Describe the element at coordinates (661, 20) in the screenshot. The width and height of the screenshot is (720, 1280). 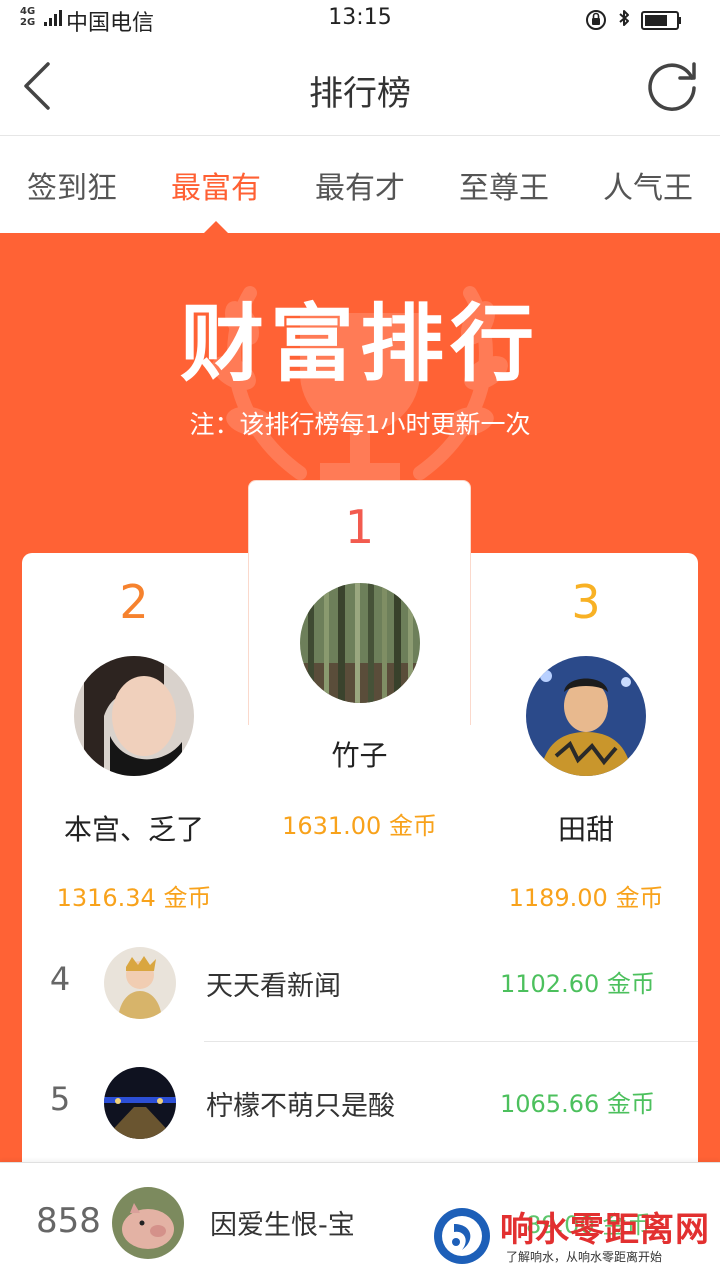
I see `battery-icon` at that location.